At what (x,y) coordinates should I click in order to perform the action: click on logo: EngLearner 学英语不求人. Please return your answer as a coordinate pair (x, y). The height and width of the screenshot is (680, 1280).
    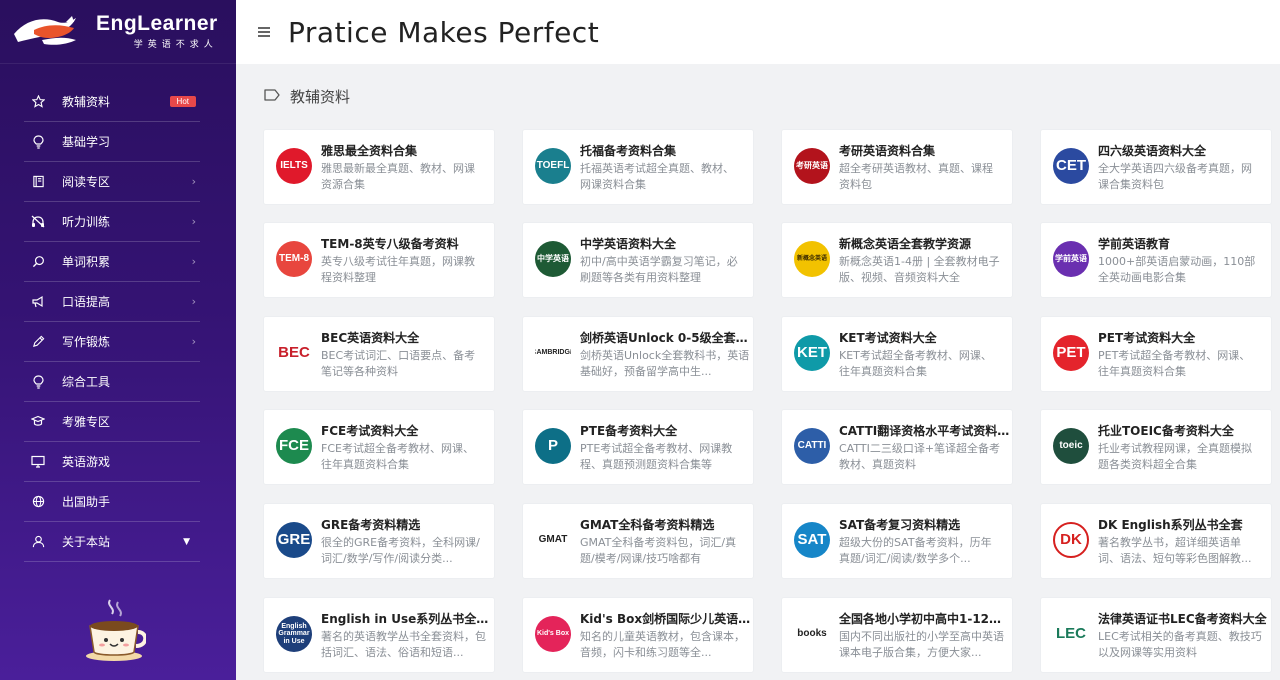
    Looking at the image, I should click on (118, 32).